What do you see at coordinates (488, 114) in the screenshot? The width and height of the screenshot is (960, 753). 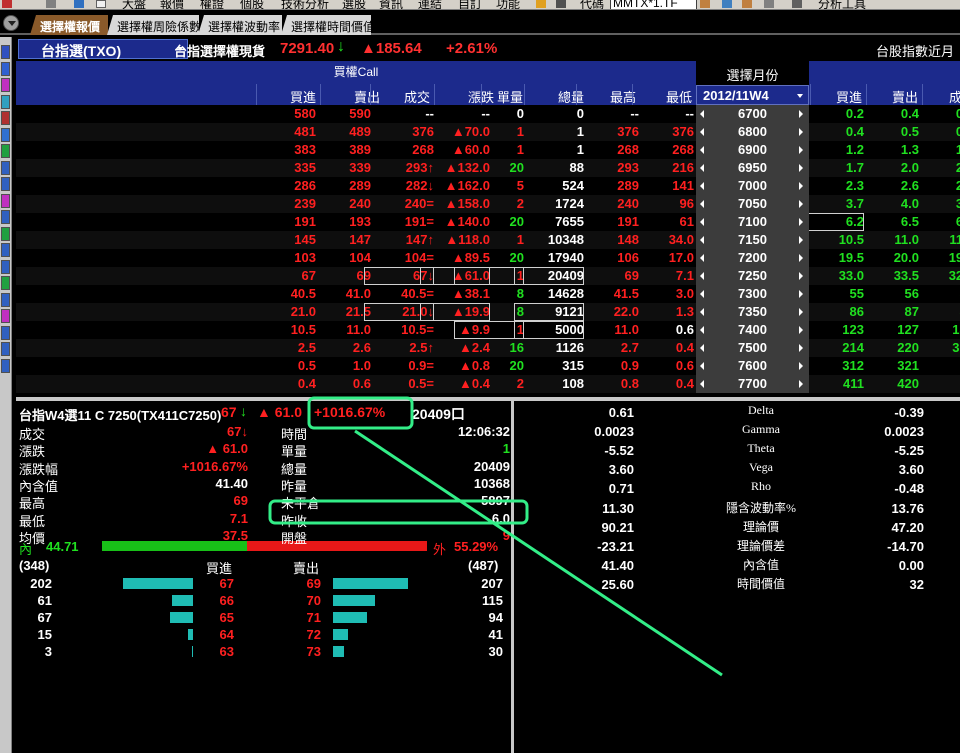 I see `table-row: 580590----00----0.20.40.46700` at bounding box center [488, 114].